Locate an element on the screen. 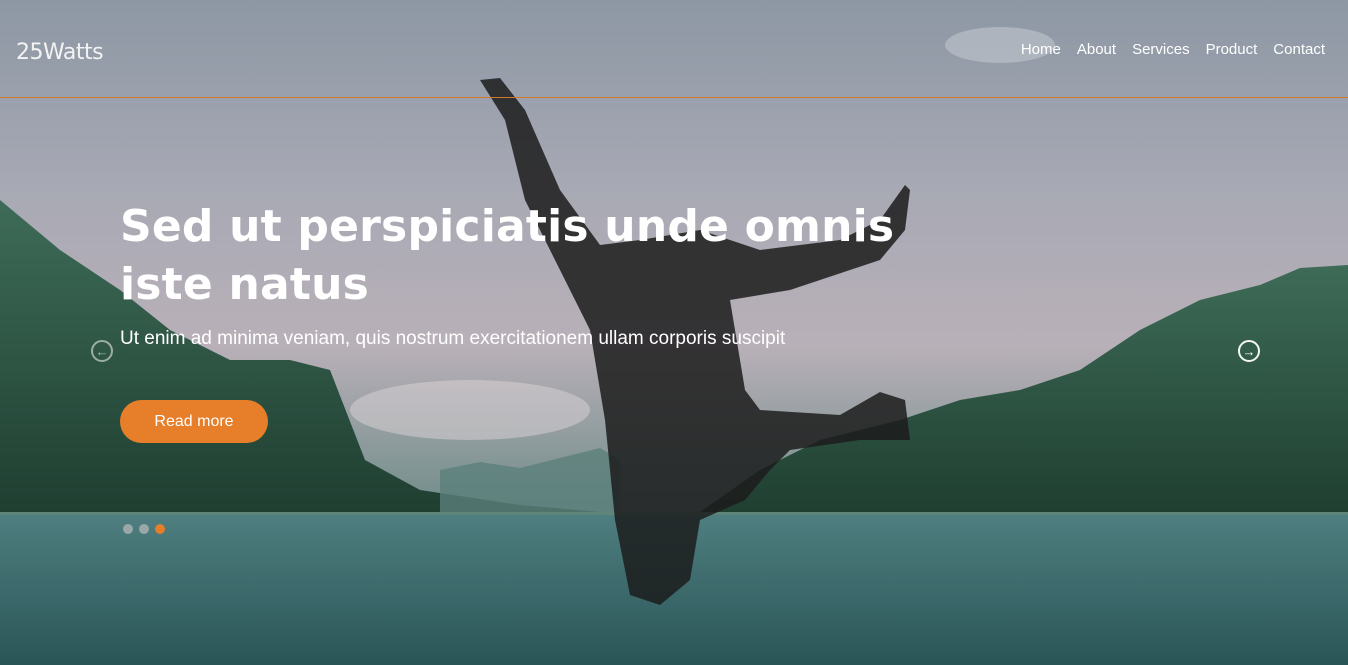 Image resolution: width=1348 pixels, height=665 pixels. nav-about: About is located at coordinates (1096, 50).